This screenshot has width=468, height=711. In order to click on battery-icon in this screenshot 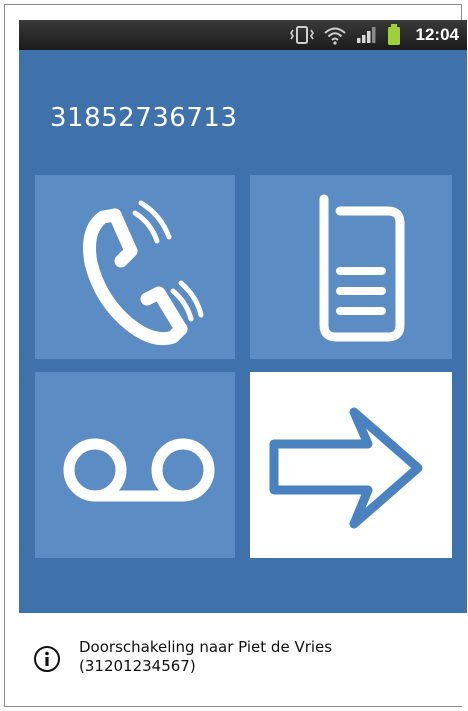, I will do `click(393, 34)`.